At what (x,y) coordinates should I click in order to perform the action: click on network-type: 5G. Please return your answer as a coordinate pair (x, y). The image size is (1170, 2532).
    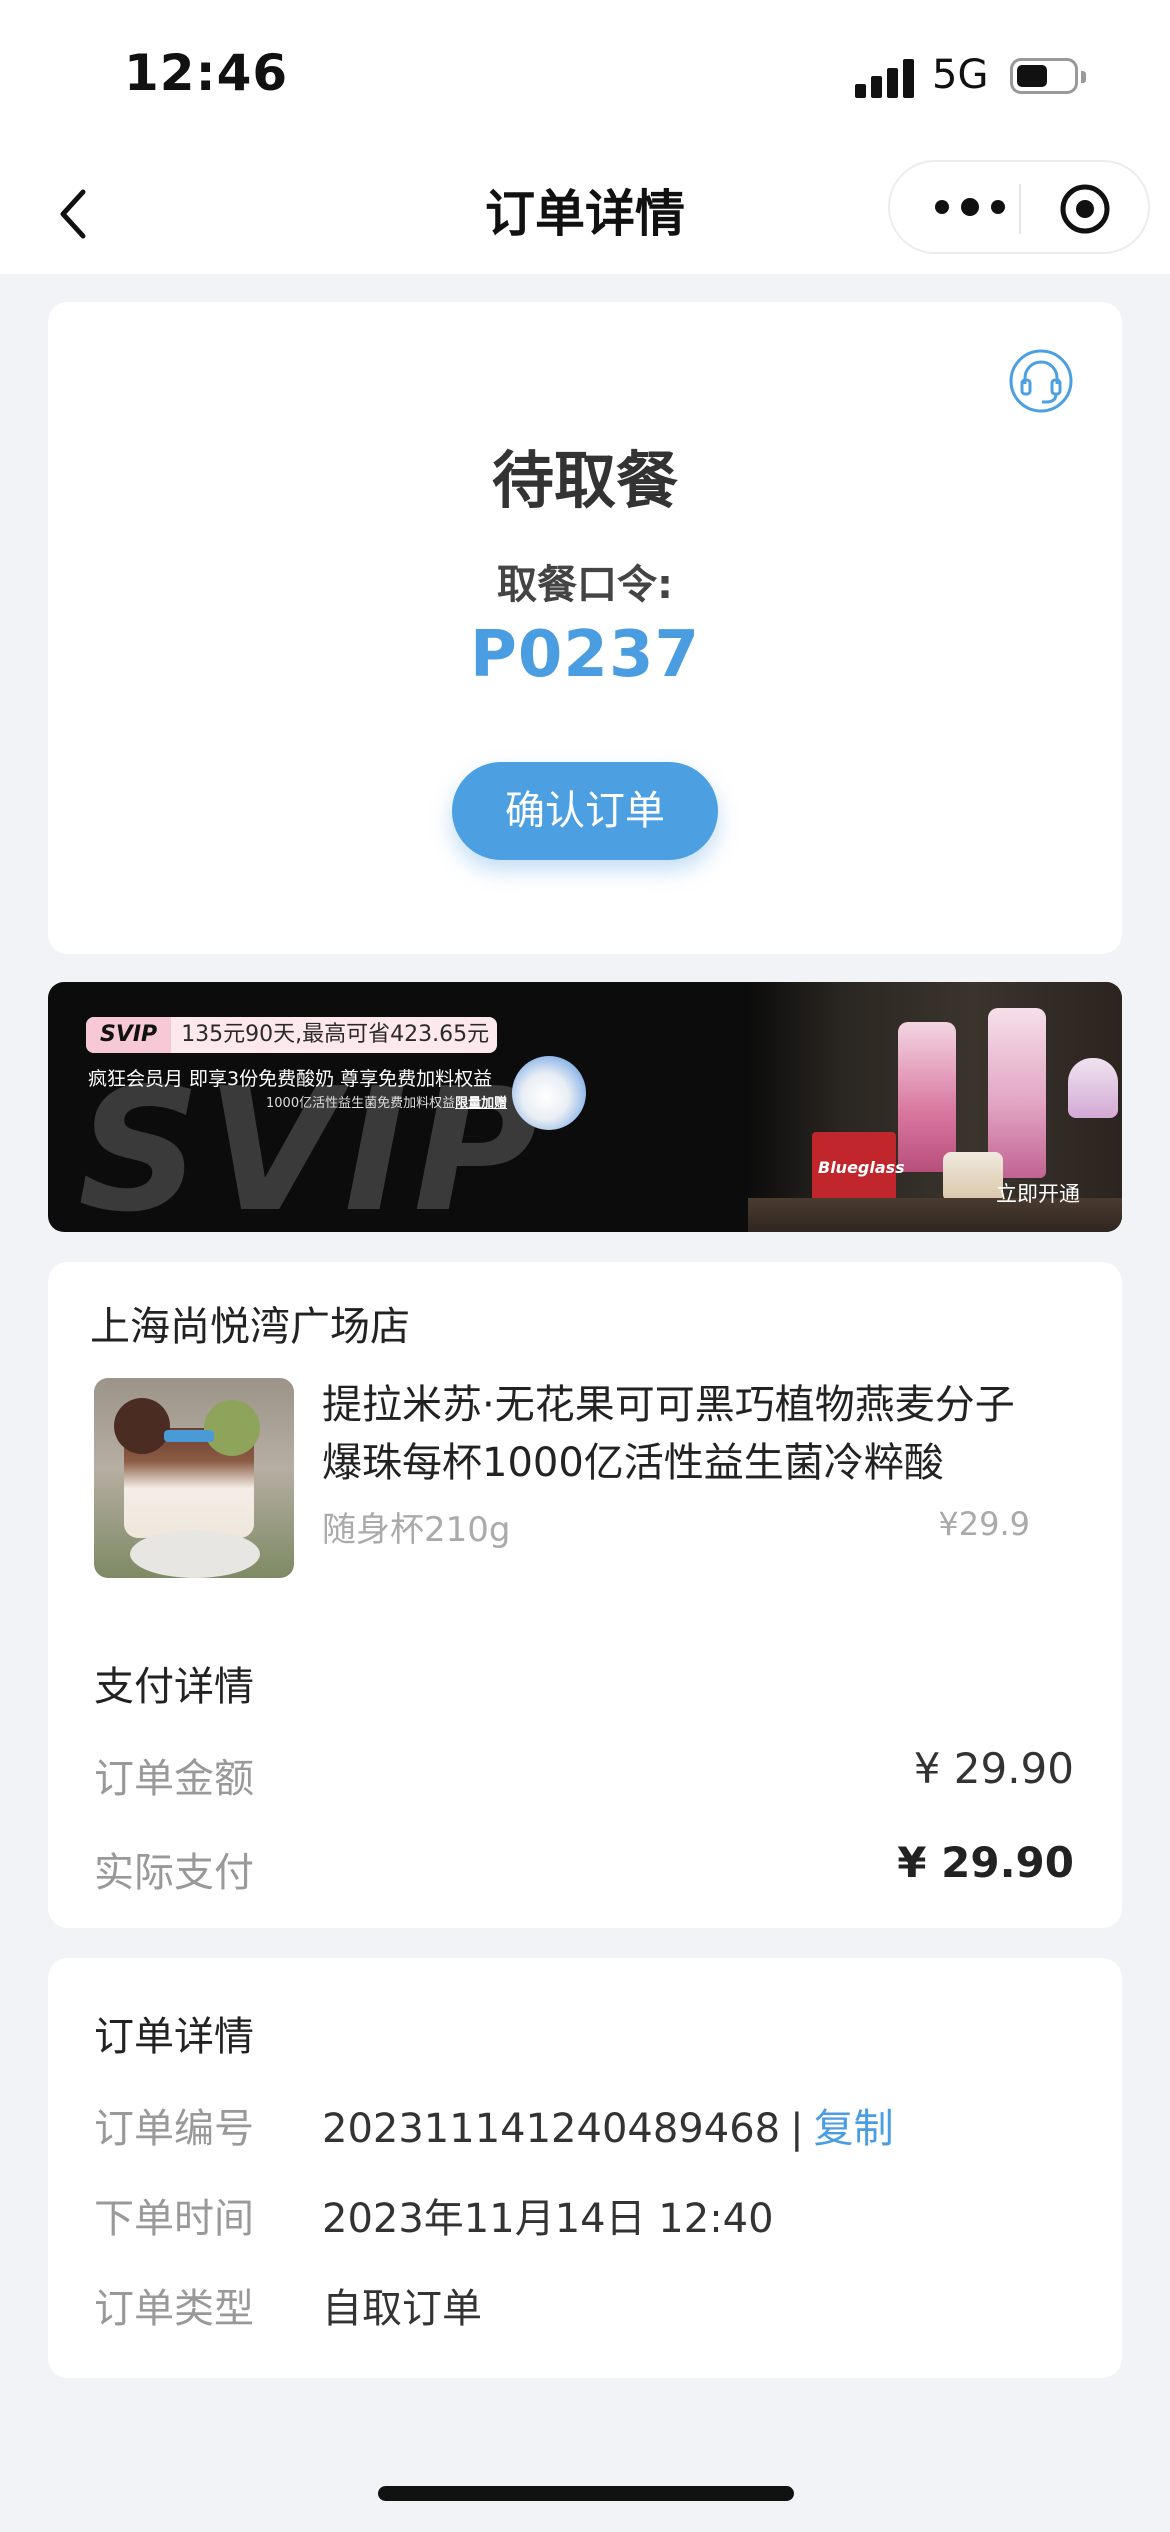
    Looking at the image, I should click on (960, 75).